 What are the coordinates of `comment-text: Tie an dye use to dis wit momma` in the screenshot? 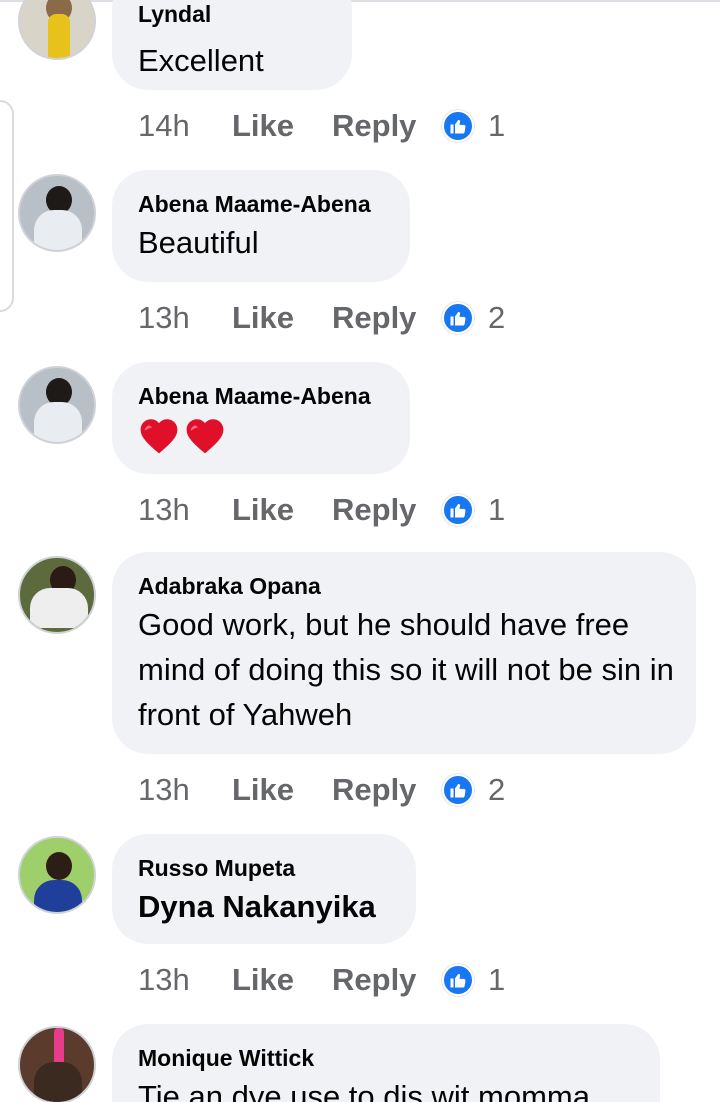 It's located at (364, 1090).